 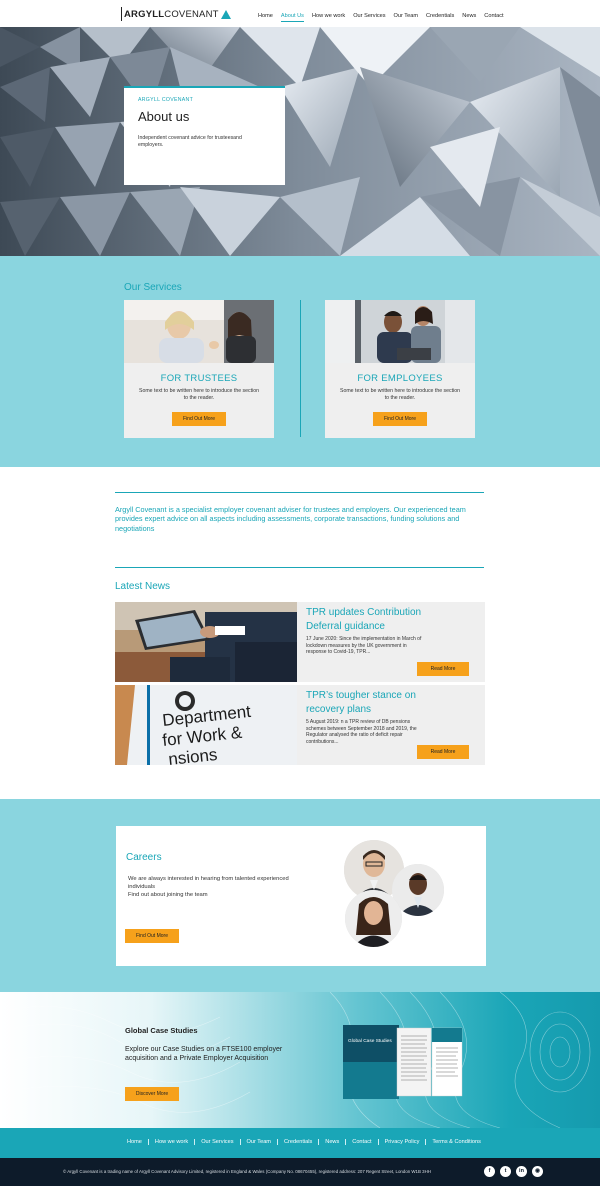 I want to click on nav-how-we-work: How we work, so click(x=328, y=17).